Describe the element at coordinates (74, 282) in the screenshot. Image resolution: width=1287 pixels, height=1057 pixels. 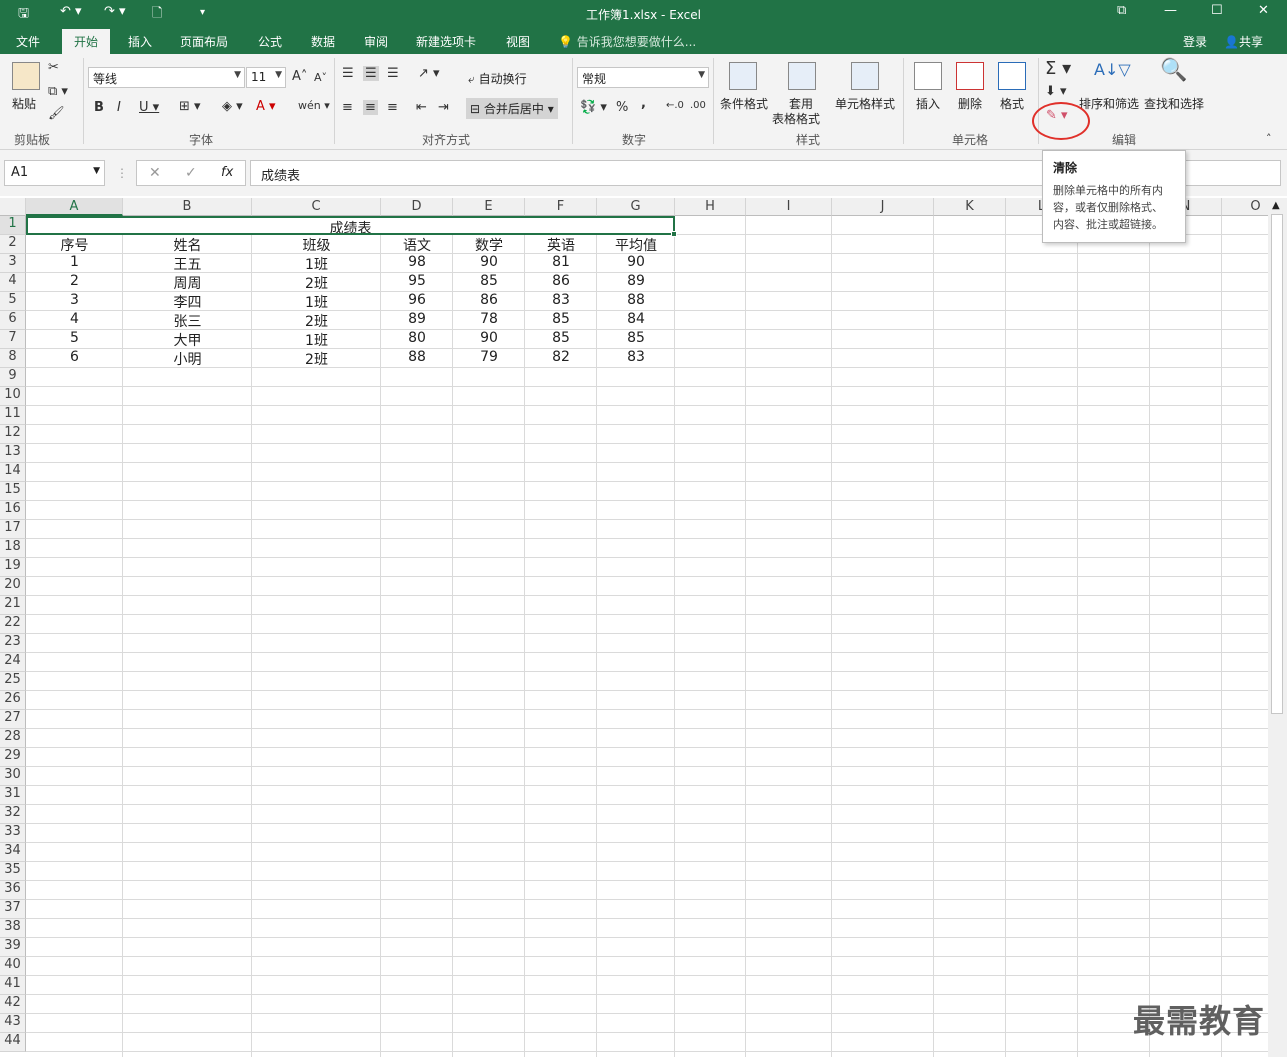
I see `table-cell: 2` at that location.